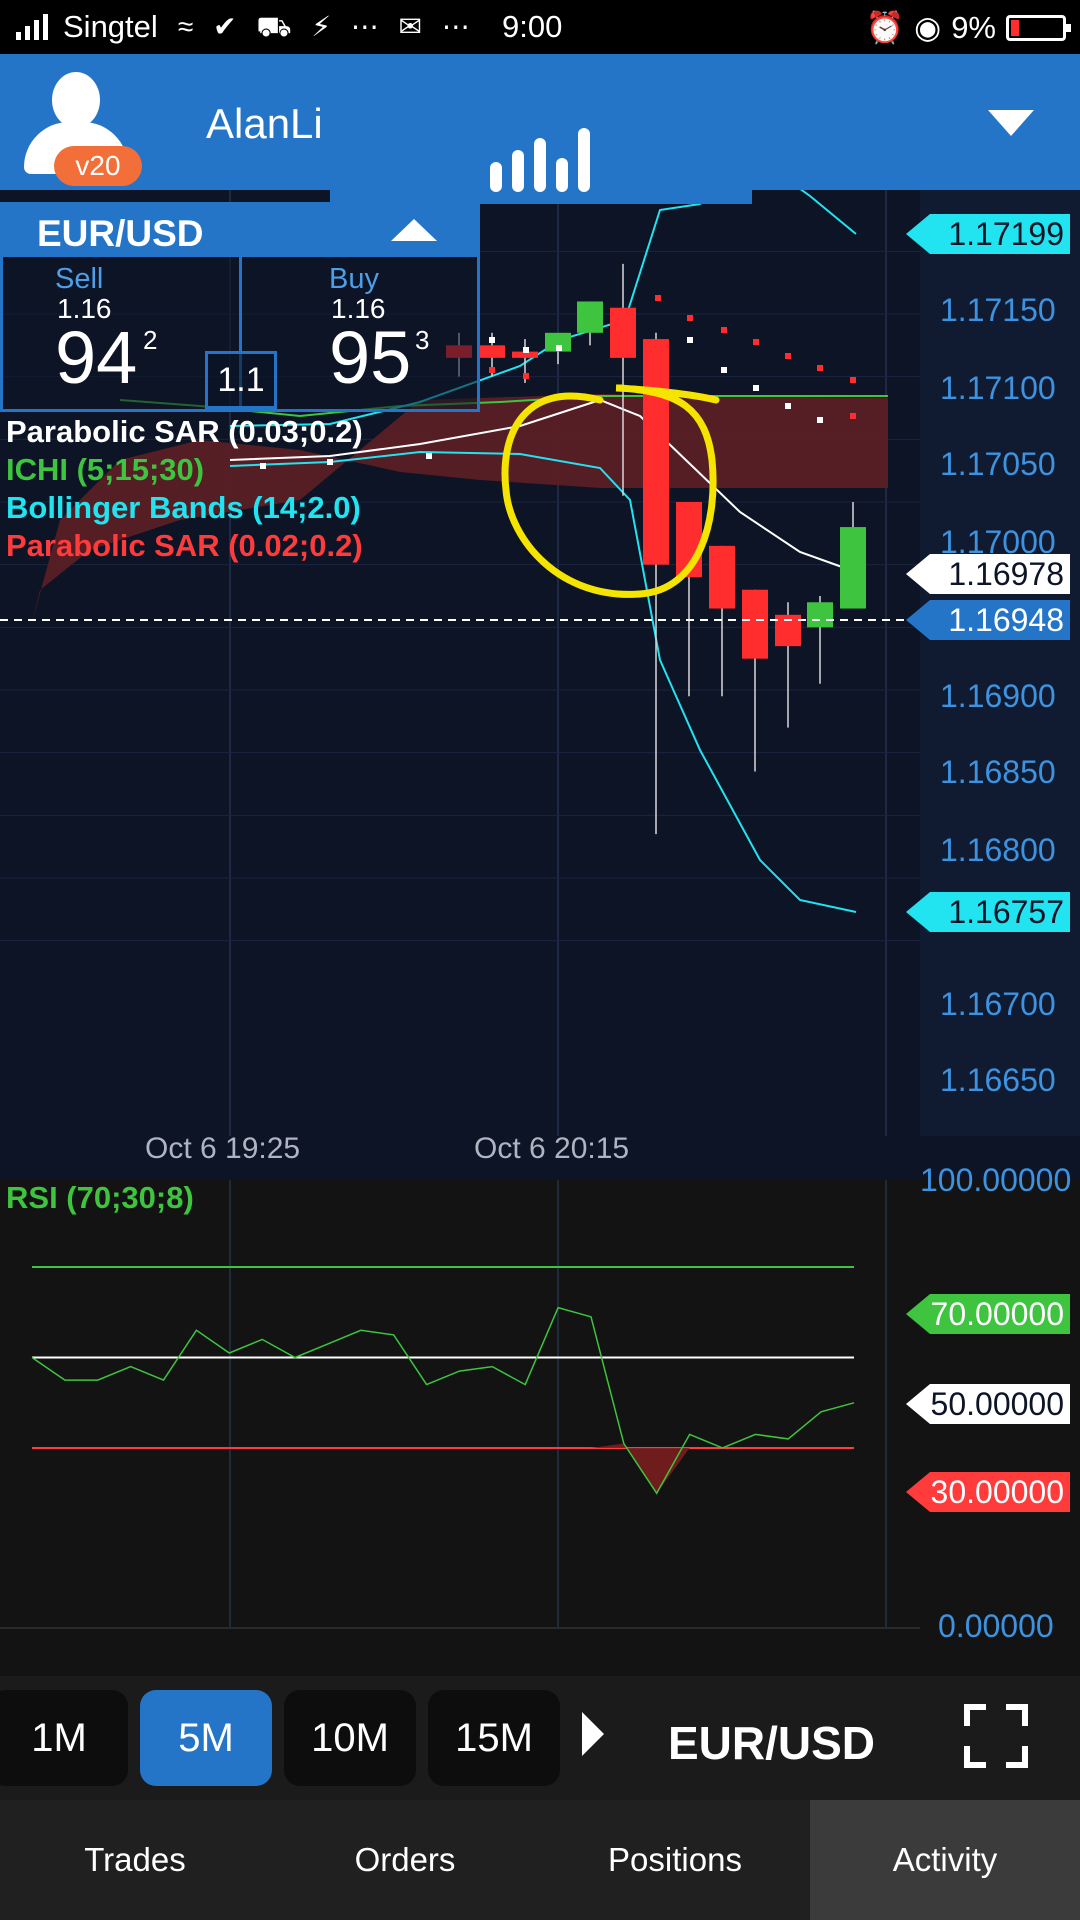 This screenshot has height=1920, width=1080. What do you see at coordinates (98, 166) in the screenshot?
I see `level-badge: v20` at bounding box center [98, 166].